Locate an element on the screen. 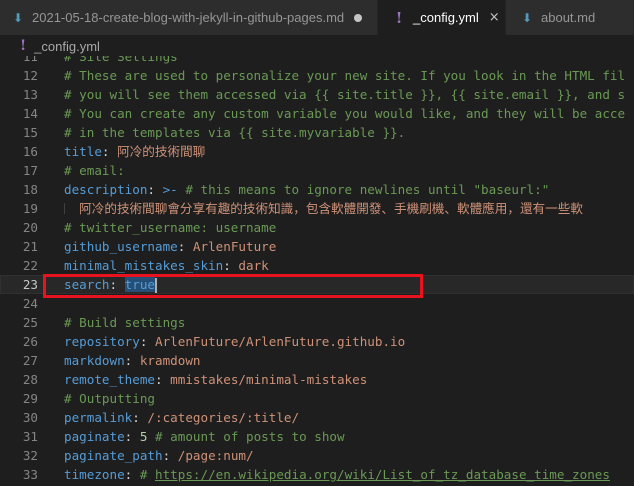  code-line: 27 markdown: kramdown is located at coordinates (317, 360).